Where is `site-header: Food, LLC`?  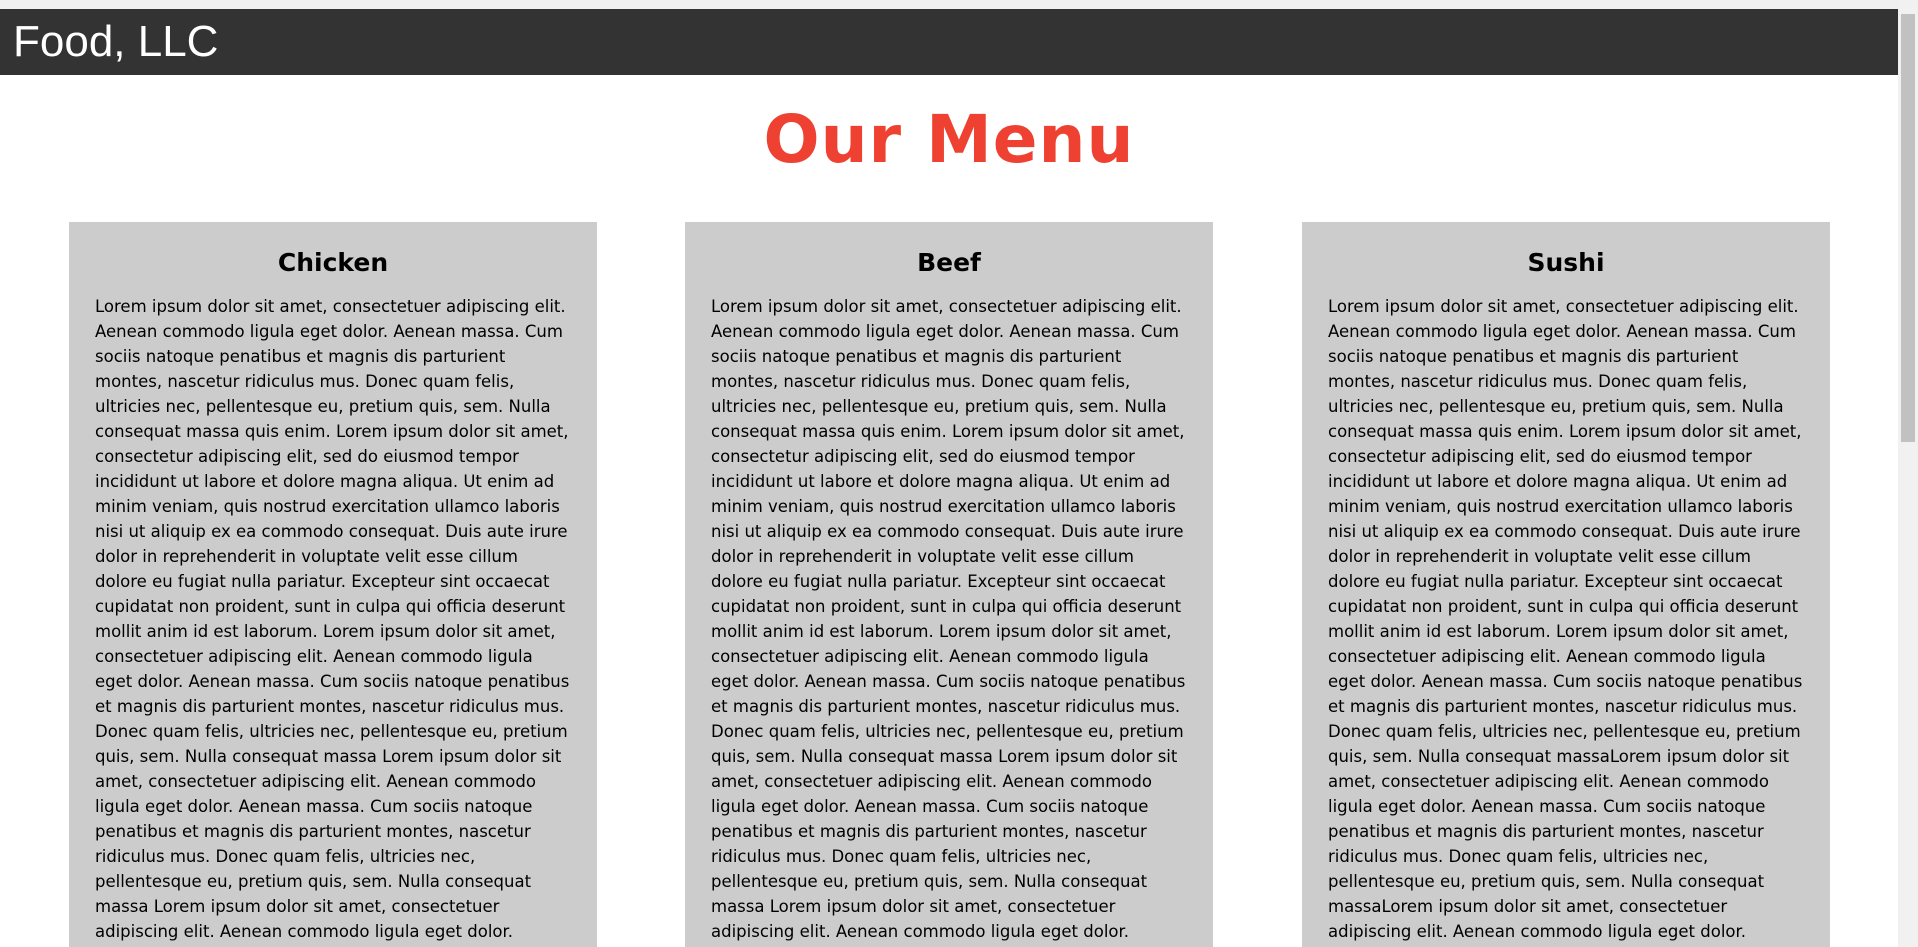 site-header: Food, LLC is located at coordinates (949, 42).